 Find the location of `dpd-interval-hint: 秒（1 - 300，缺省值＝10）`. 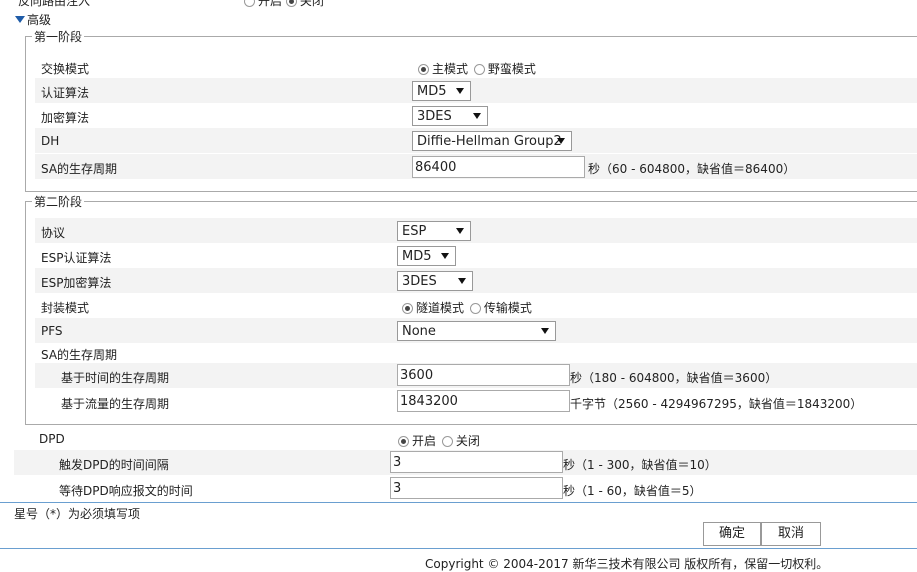

dpd-interval-hint: 秒（1 - 300，缺省值＝10） is located at coordinates (640, 465).